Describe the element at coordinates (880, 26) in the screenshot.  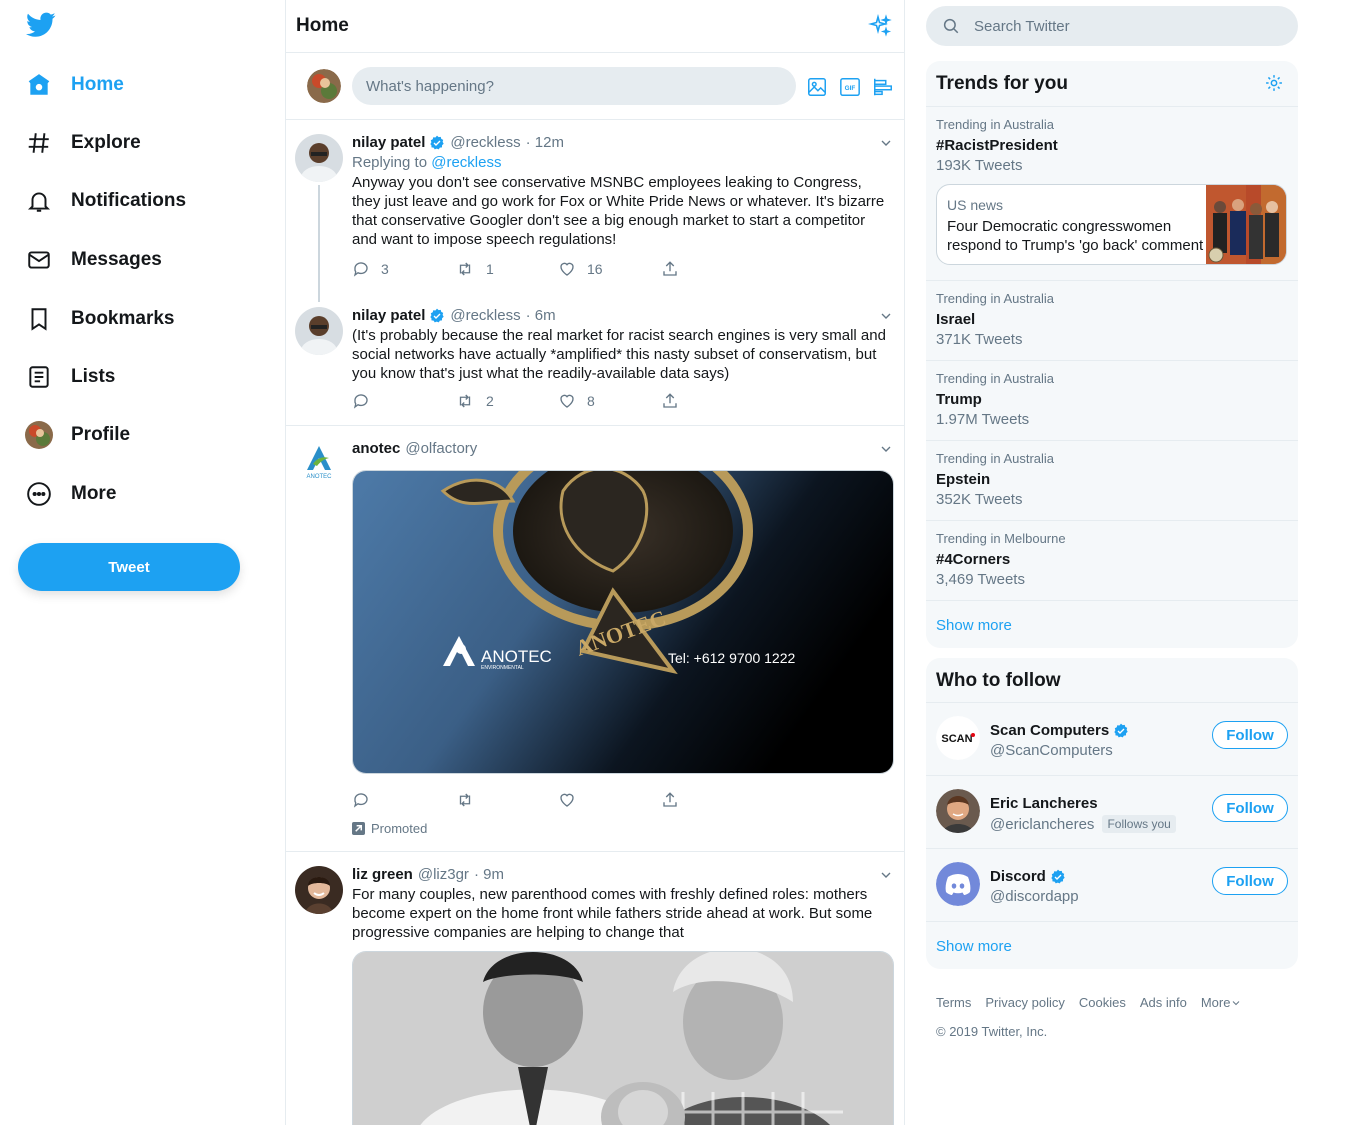
I see `sparkle-icon` at that location.